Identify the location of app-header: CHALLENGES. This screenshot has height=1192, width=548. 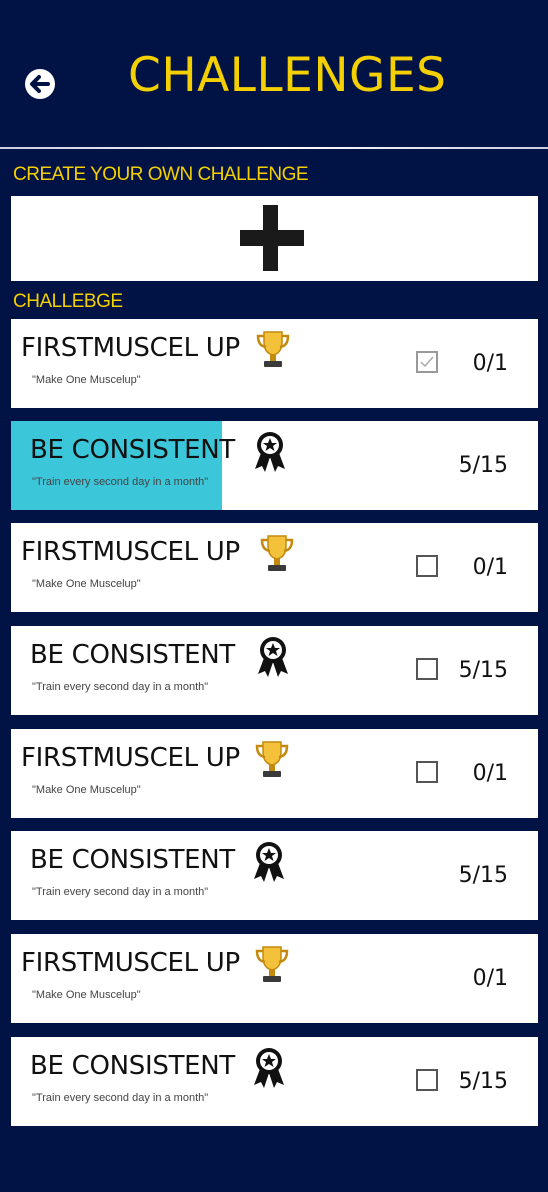
(274, 73).